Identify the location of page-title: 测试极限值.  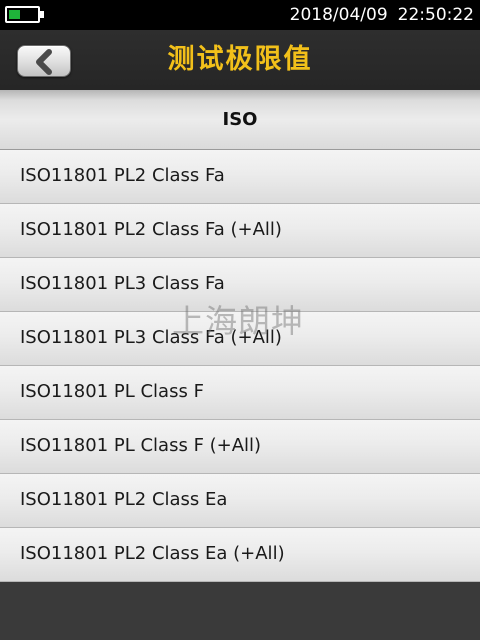
(240, 59).